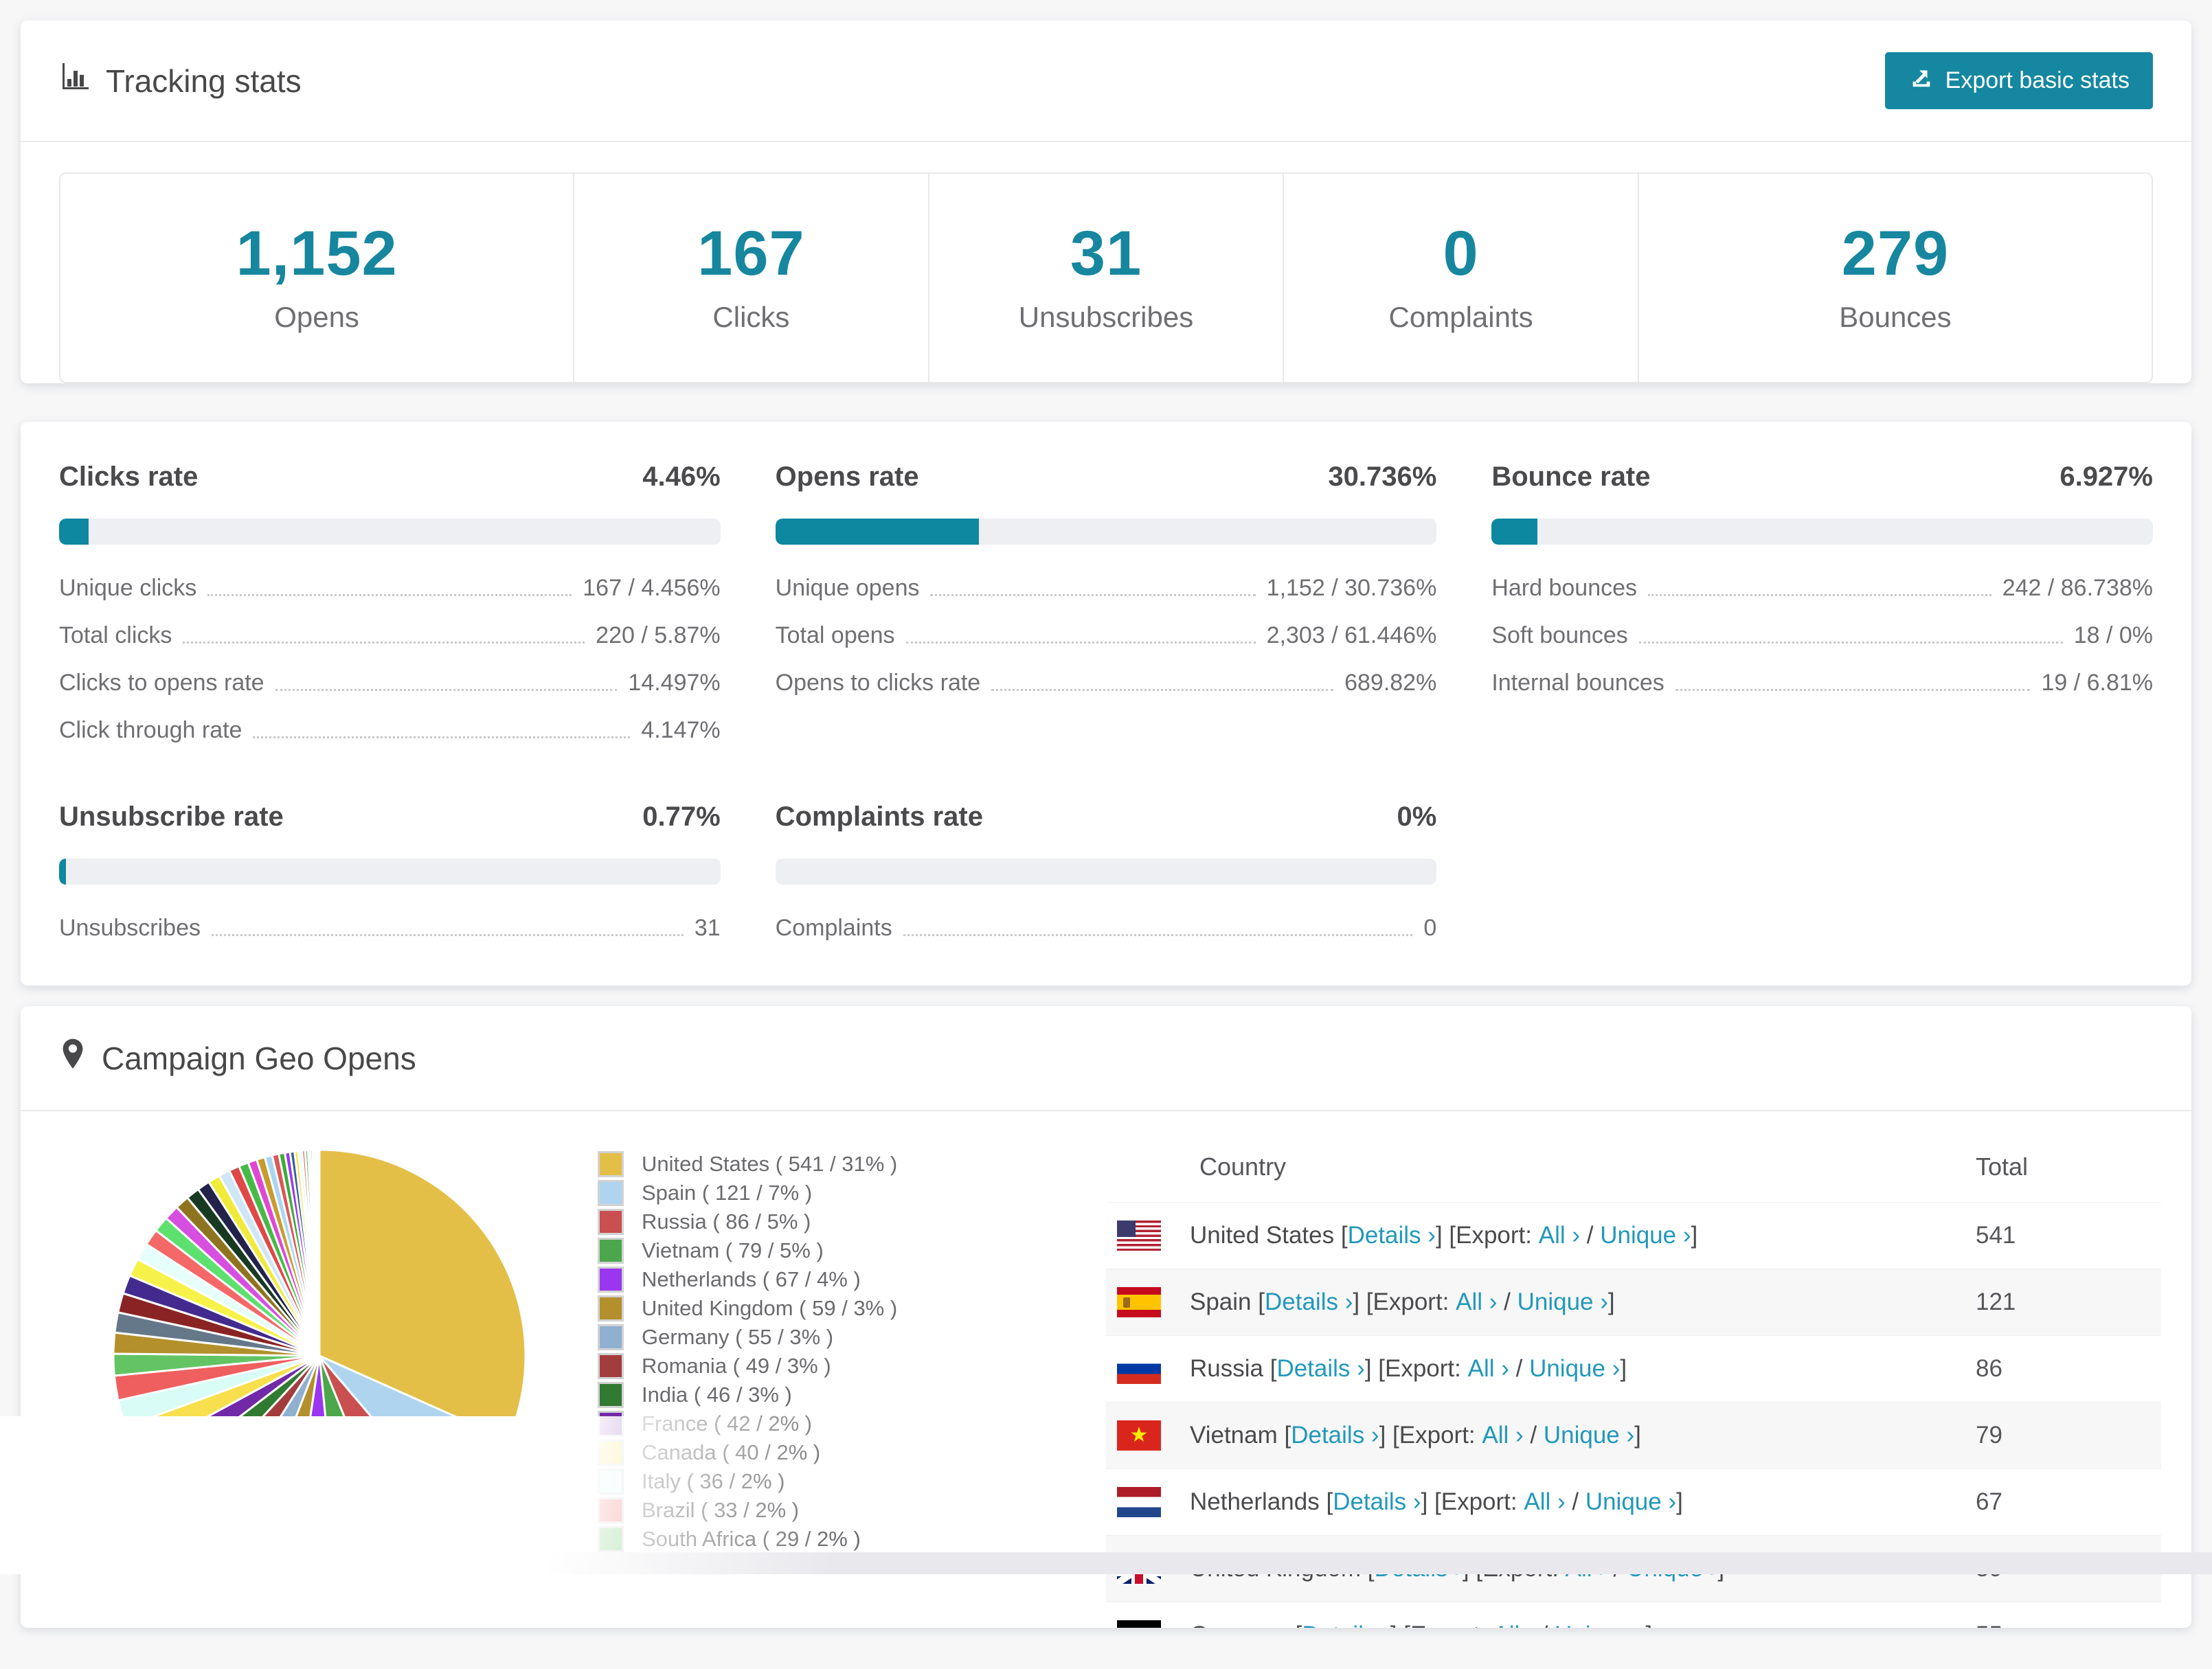 The image size is (2212, 1669). Describe the element at coordinates (1822, 683) in the screenshot. I see `rate-row: Internal bounces 19 / 6.81%` at that location.